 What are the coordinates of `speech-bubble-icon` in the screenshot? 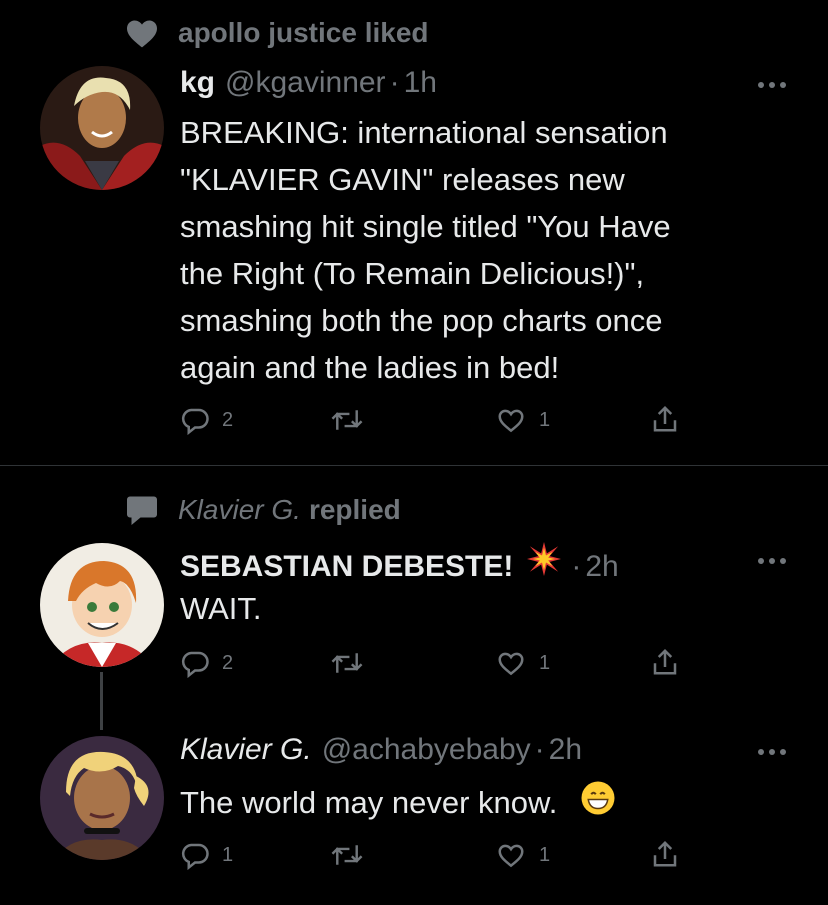 It's located at (142, 510).